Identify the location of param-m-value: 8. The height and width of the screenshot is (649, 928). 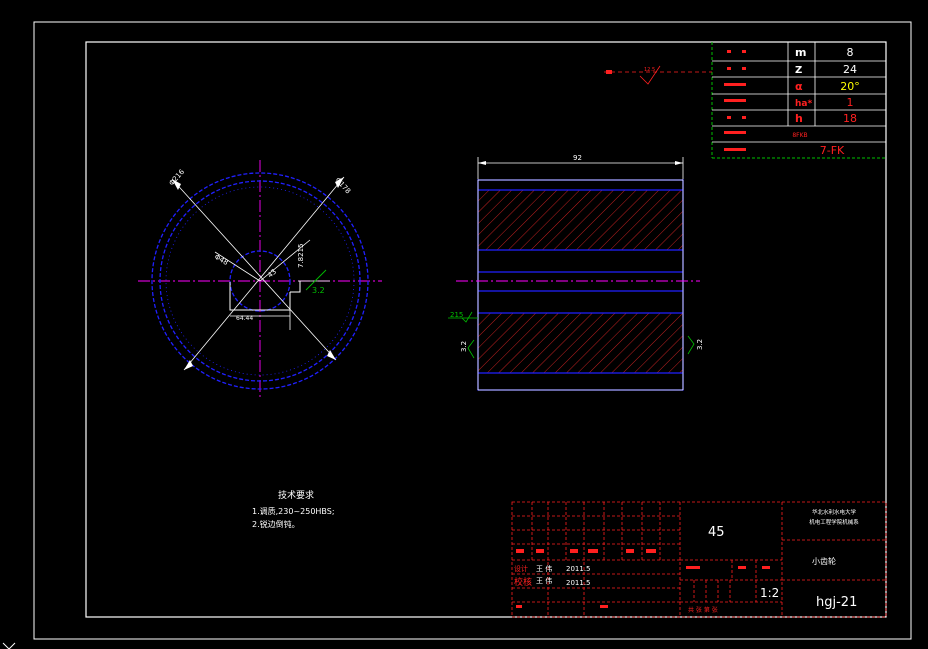
(850, 52).